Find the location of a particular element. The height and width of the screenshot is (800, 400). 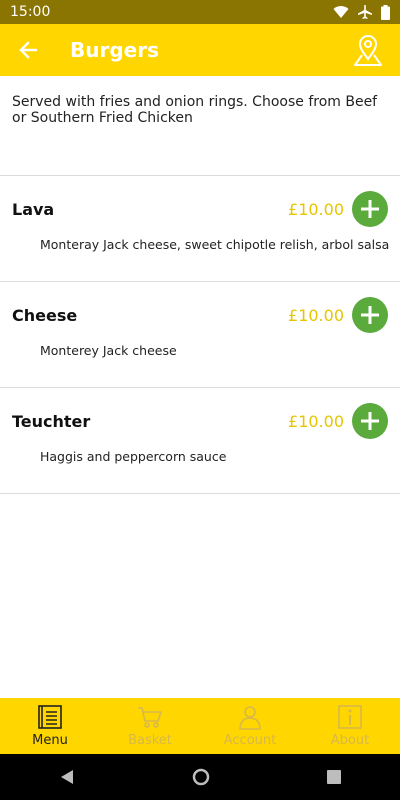

divider is located at coordinates (200, 493).